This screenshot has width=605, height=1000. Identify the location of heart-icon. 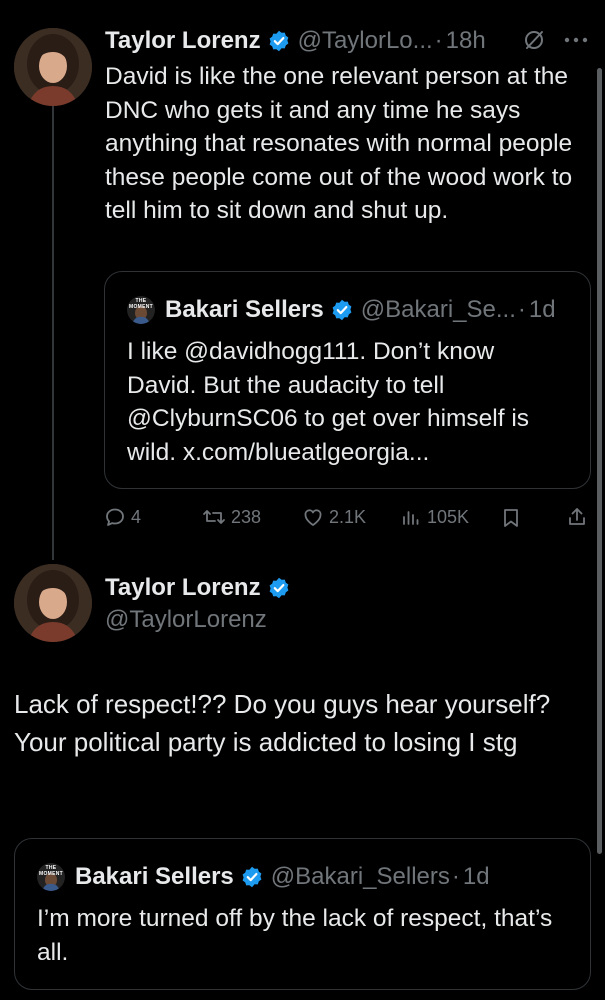
(313, 517).